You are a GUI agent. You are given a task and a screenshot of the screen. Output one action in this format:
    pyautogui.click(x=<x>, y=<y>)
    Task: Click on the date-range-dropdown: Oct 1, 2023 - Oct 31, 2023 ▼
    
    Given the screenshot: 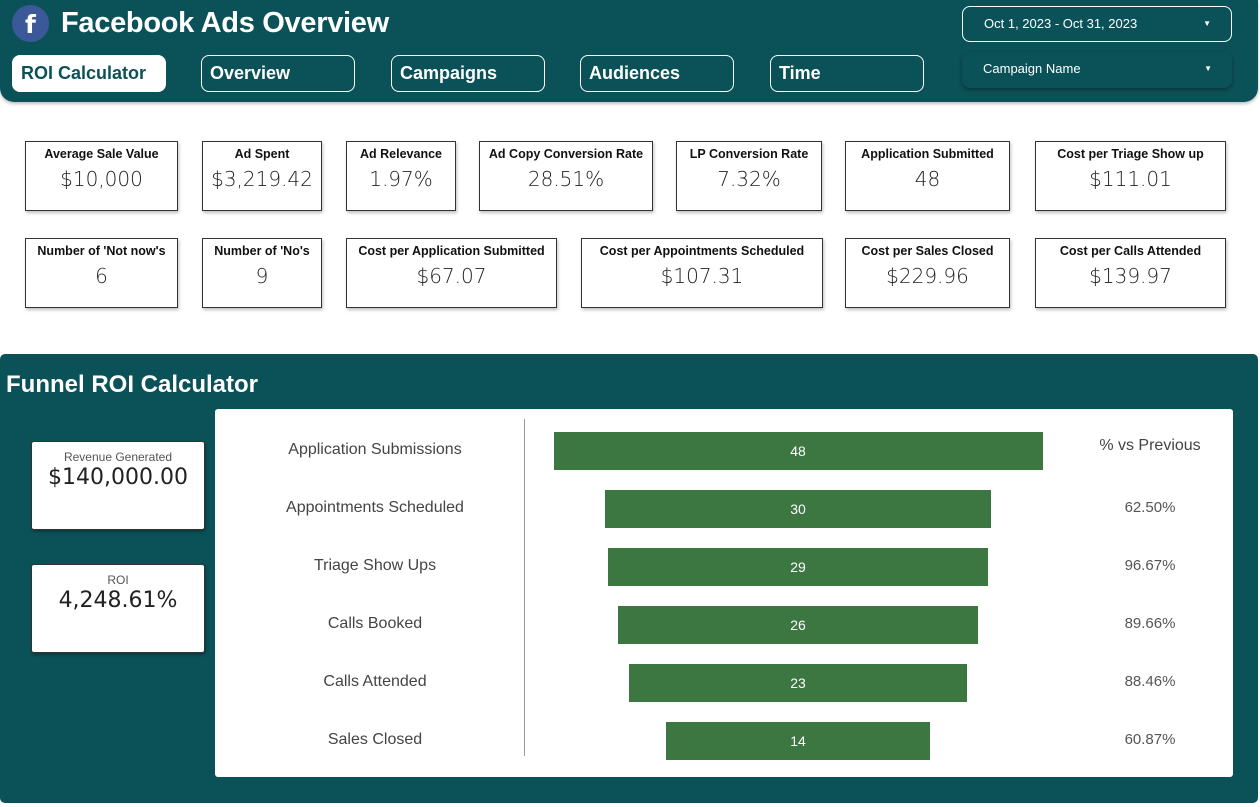 What is the action you would take?
    pyautogui.click(x=1097, y=24)
    